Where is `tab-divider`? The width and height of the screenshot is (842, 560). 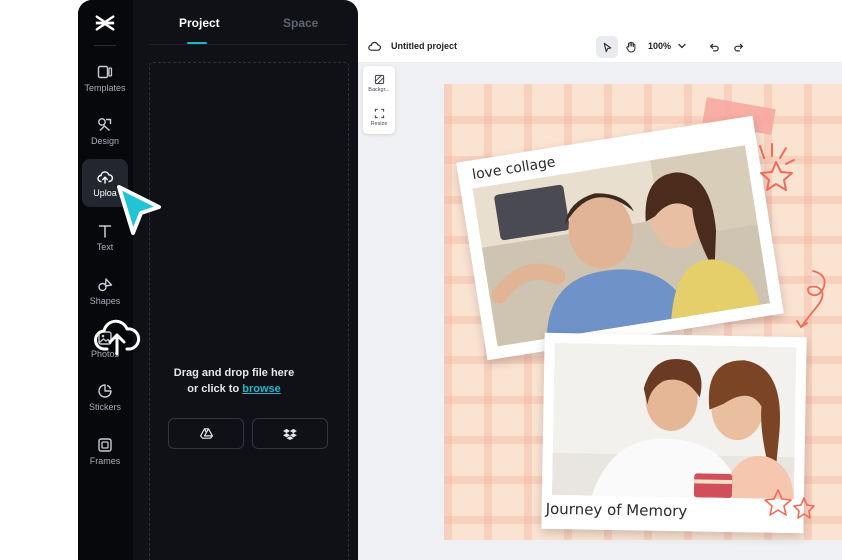 tab-divider is located at coordinates (248, 44).